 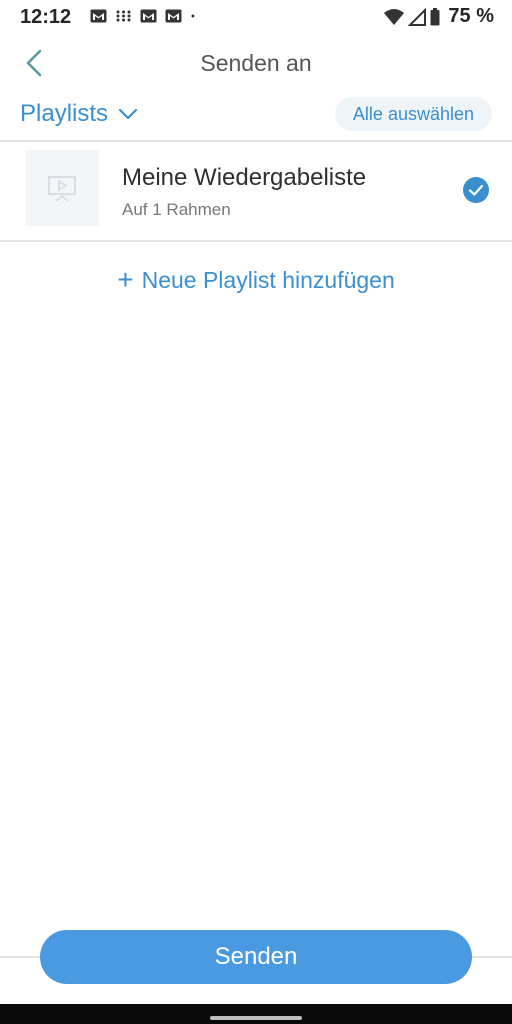 I want to click on grid-icon, so click(x=123, y=16).